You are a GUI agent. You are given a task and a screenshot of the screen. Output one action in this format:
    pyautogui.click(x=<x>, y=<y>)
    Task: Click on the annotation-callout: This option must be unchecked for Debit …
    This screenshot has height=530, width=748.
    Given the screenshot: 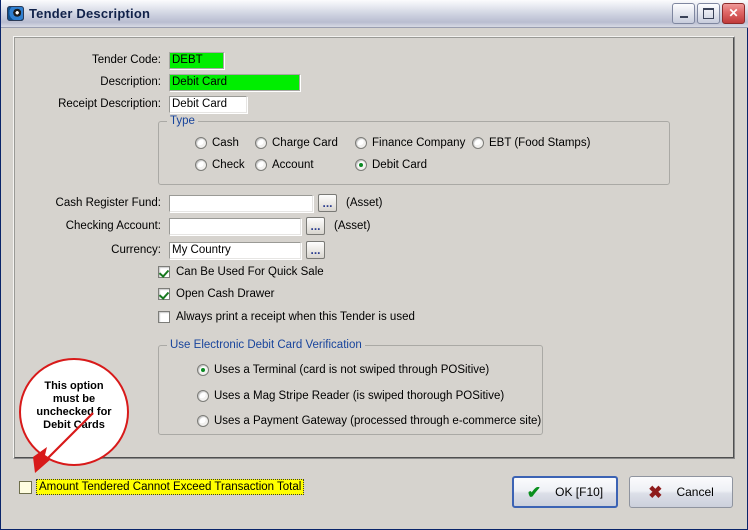 What is the action you would take?
    pyautogui.click(x=74, y=412)
    